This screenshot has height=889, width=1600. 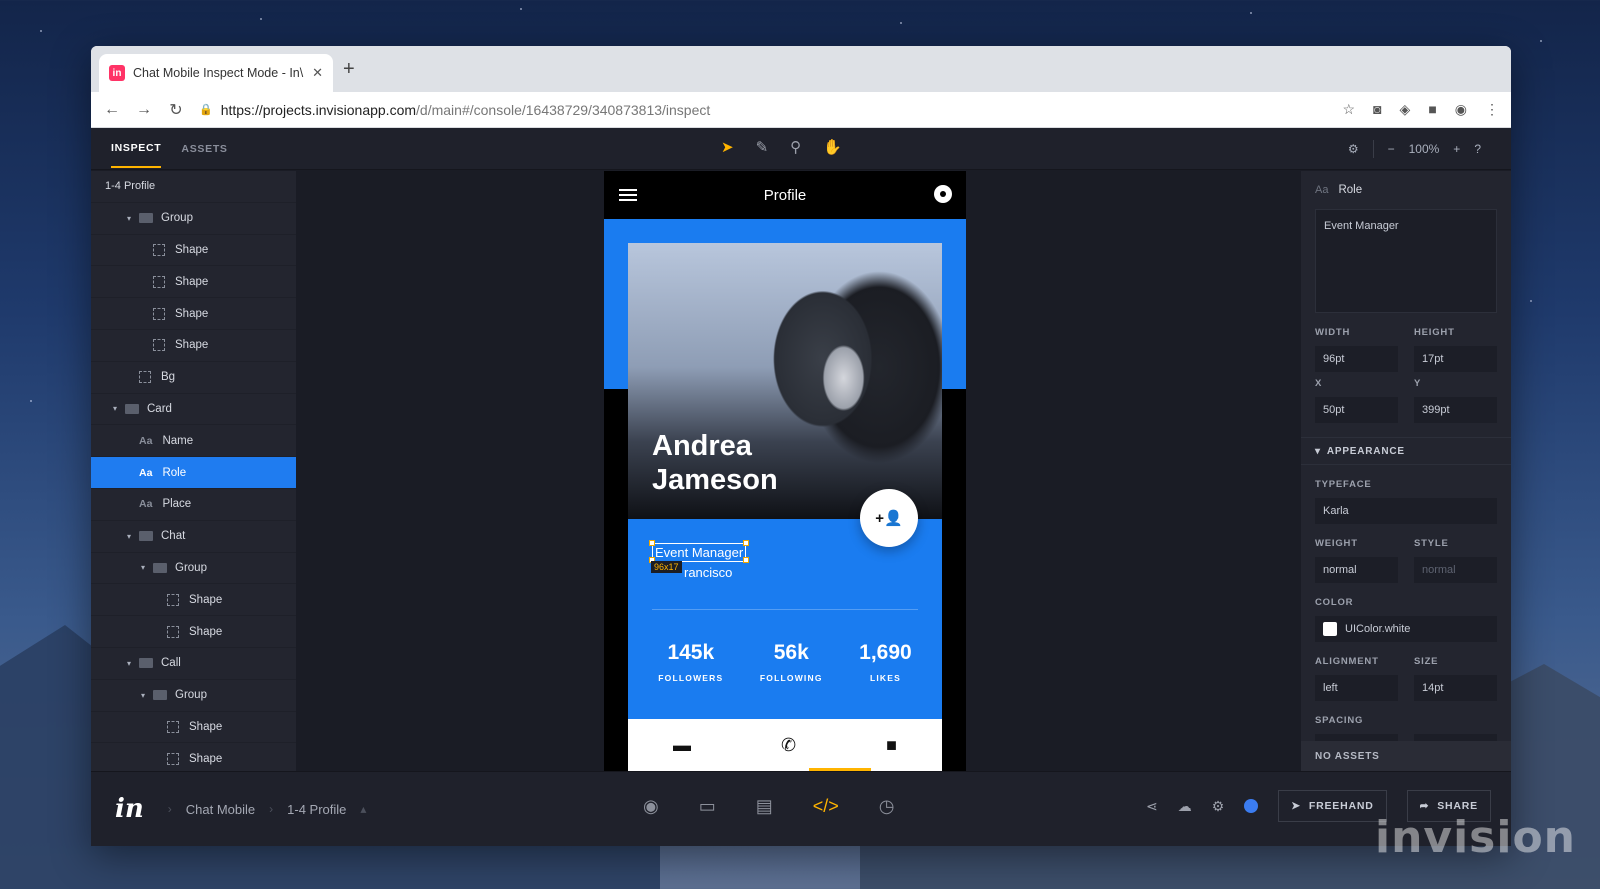 What do you see at coordinates (129, 809) in the screenshot?
I see `invision-logo: in` at bounding box center [129, 809].